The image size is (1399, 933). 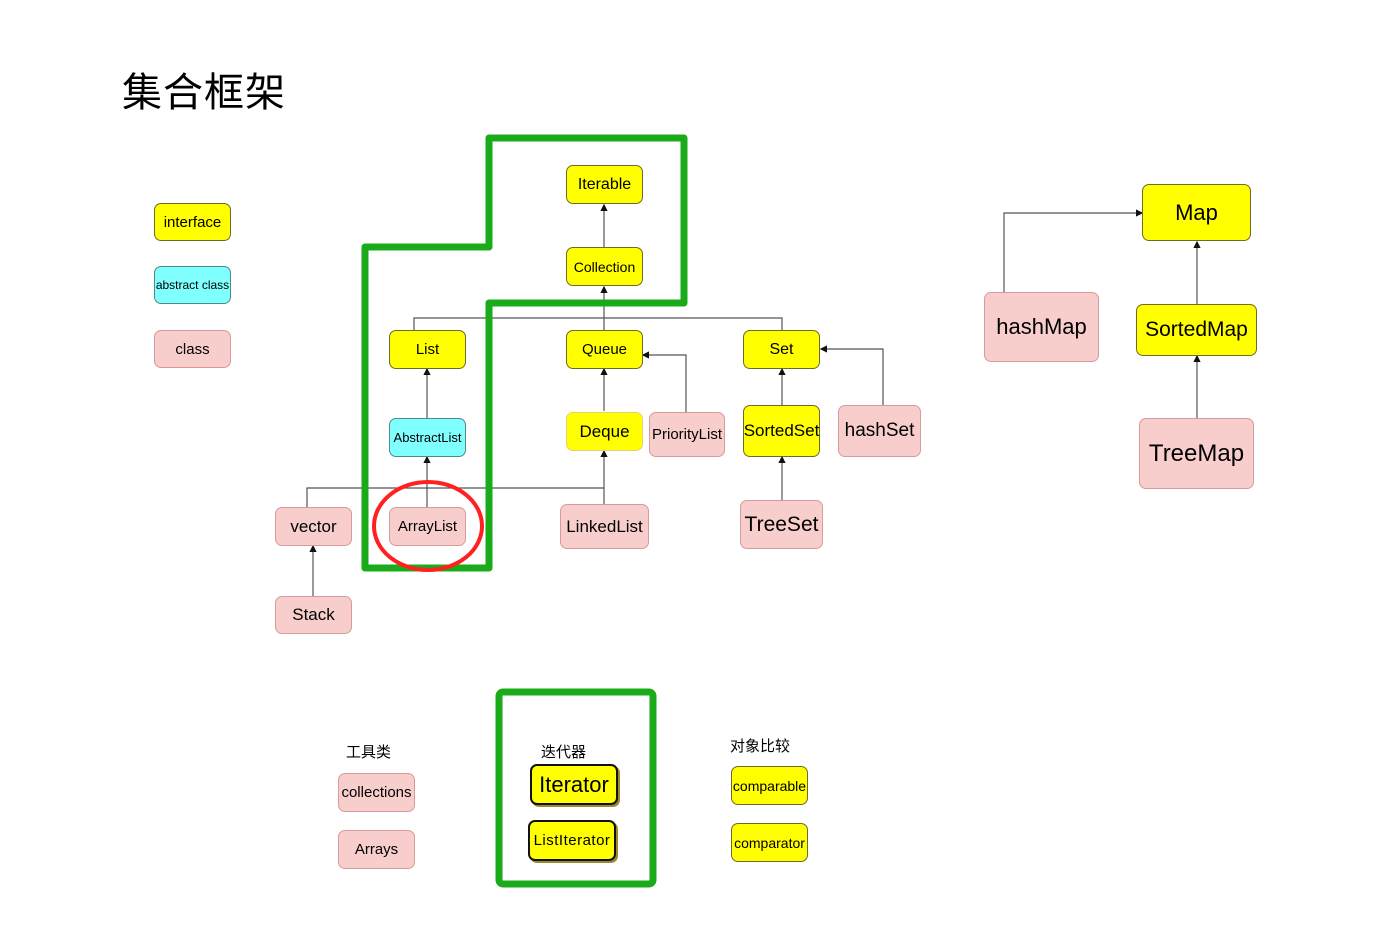 What do you see at coordinates (604, 184) in the screenshot?
I see `node-iterable: Iterable` at bounding box center [604, 184].